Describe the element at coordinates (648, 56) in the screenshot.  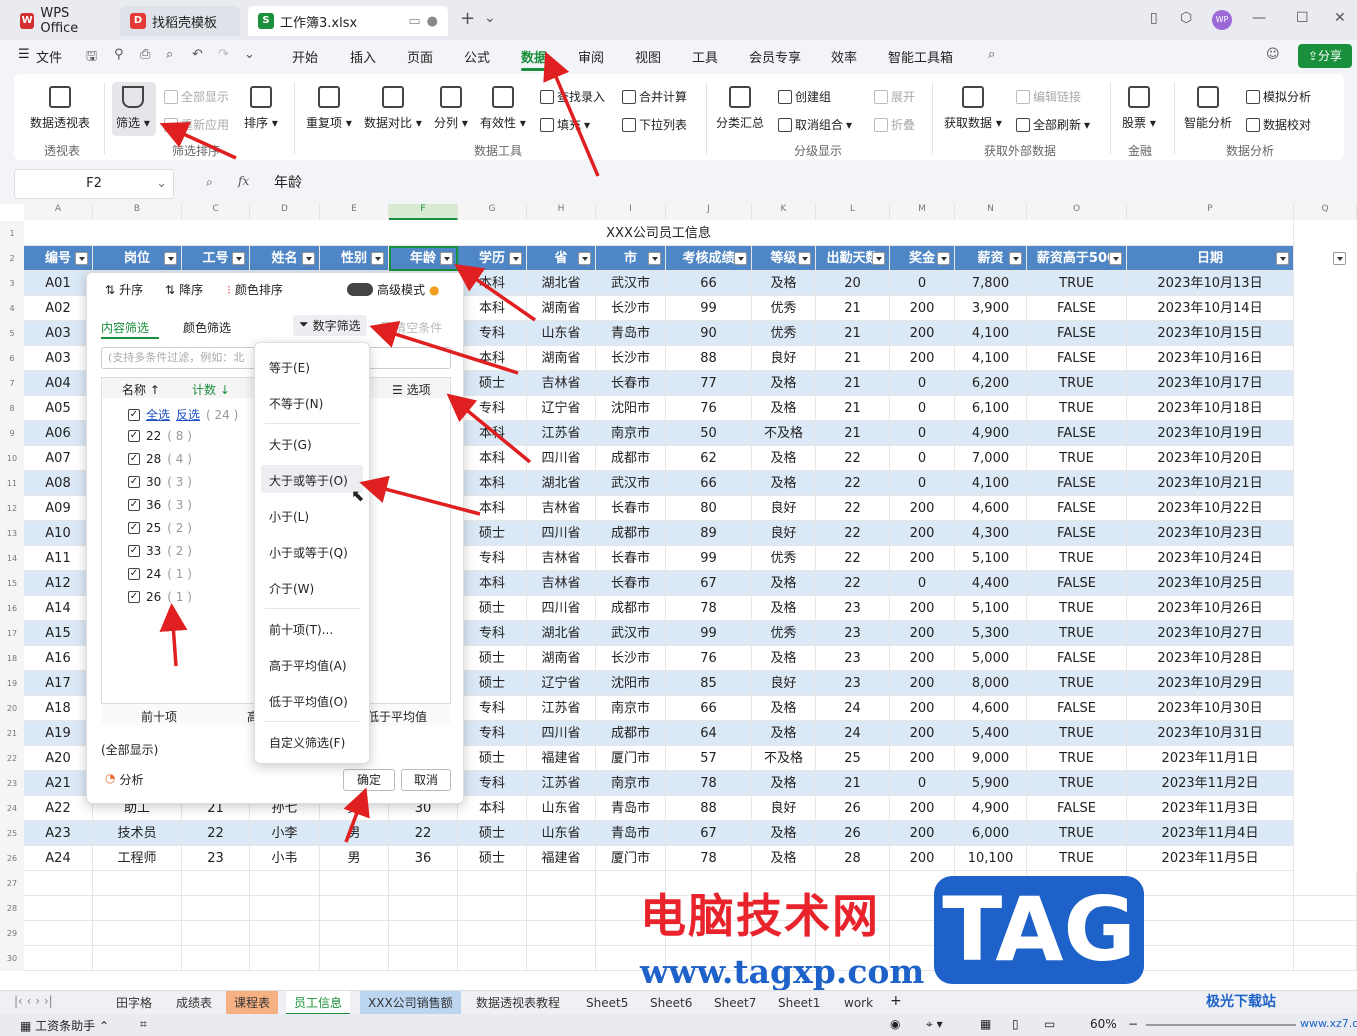
I see `menu-view: 视图` at that location.